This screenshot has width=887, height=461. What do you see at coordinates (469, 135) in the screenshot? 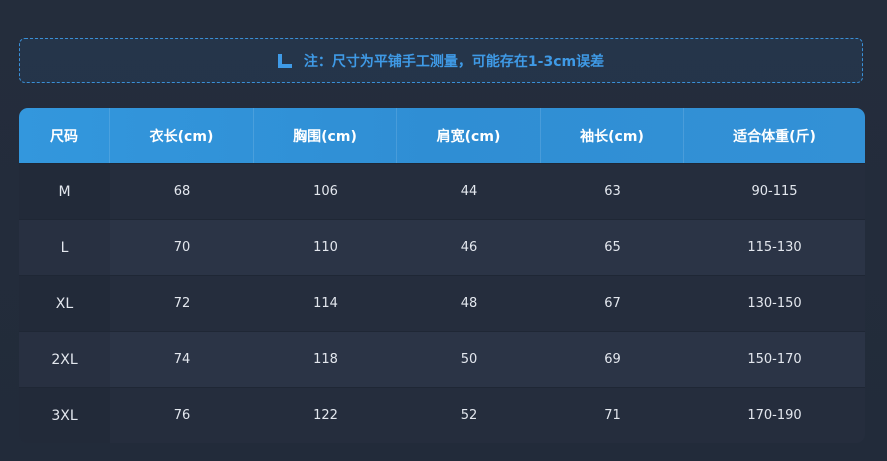
I see `header-shoulder: 肩宽(cm)` at bounding box center [469, 135].